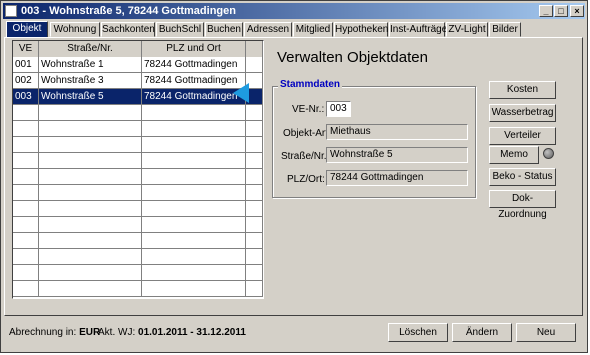 The height and width of the screenshot is (355, 590). What do you see at coordinates (352, 57) in the screenshot?
I see `page-title: Verwalten Objektdaten` at bounding box center [352, 57].